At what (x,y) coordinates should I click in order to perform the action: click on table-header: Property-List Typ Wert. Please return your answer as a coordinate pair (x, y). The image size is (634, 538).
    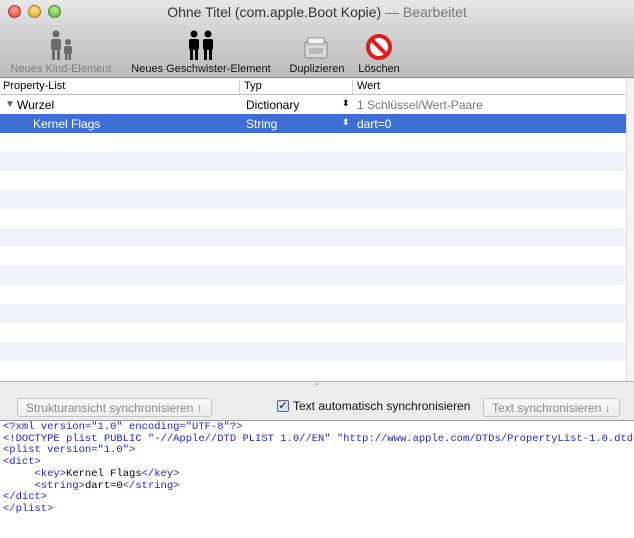
    Looking at the image, I should click on (313, 87).